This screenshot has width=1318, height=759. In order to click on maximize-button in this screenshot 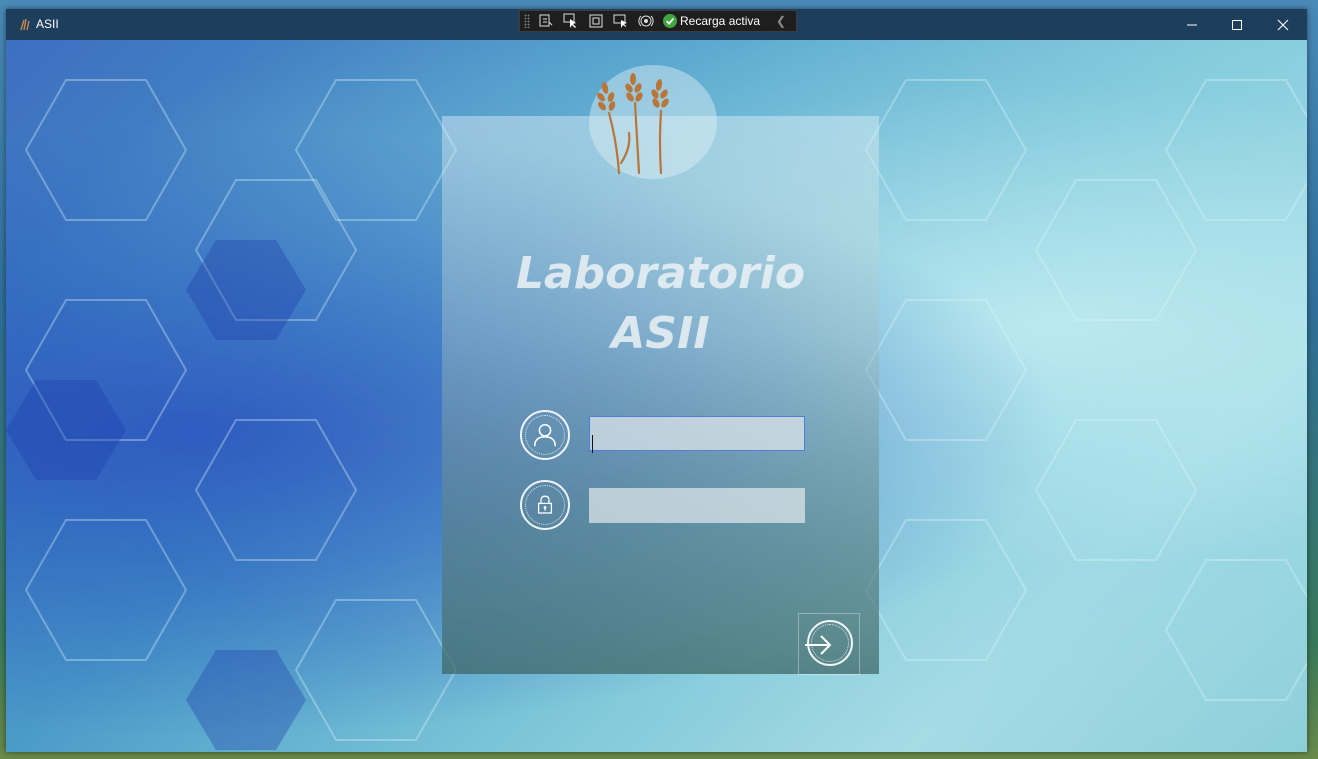, I will do `click(1237, 24)`.